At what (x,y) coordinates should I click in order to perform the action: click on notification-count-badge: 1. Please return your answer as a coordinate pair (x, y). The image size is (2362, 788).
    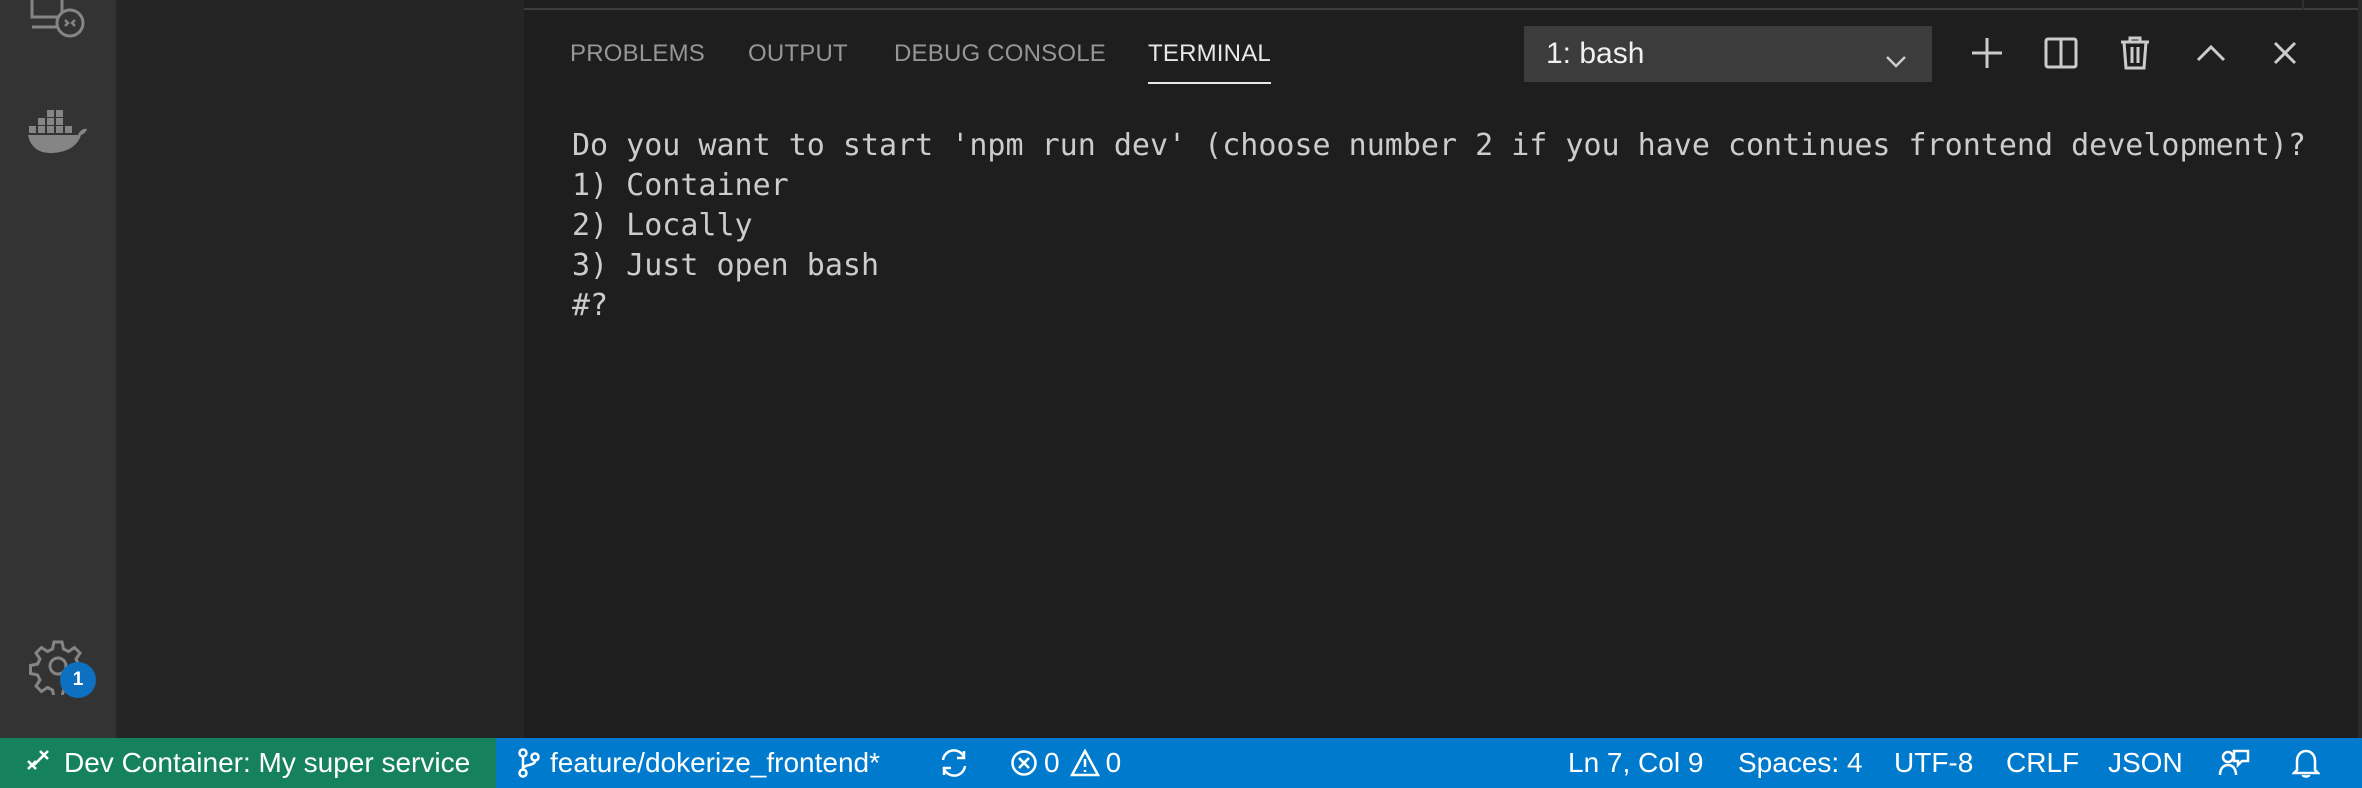
    Looking at the image, I should click on (78, 680).